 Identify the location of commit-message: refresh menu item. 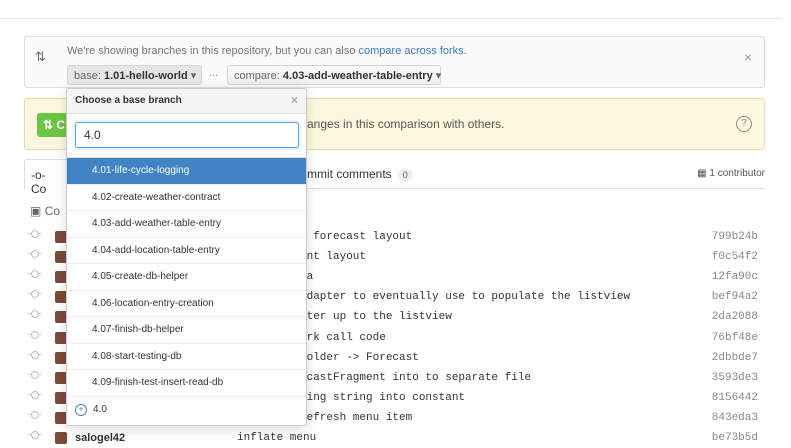
(356, 418).